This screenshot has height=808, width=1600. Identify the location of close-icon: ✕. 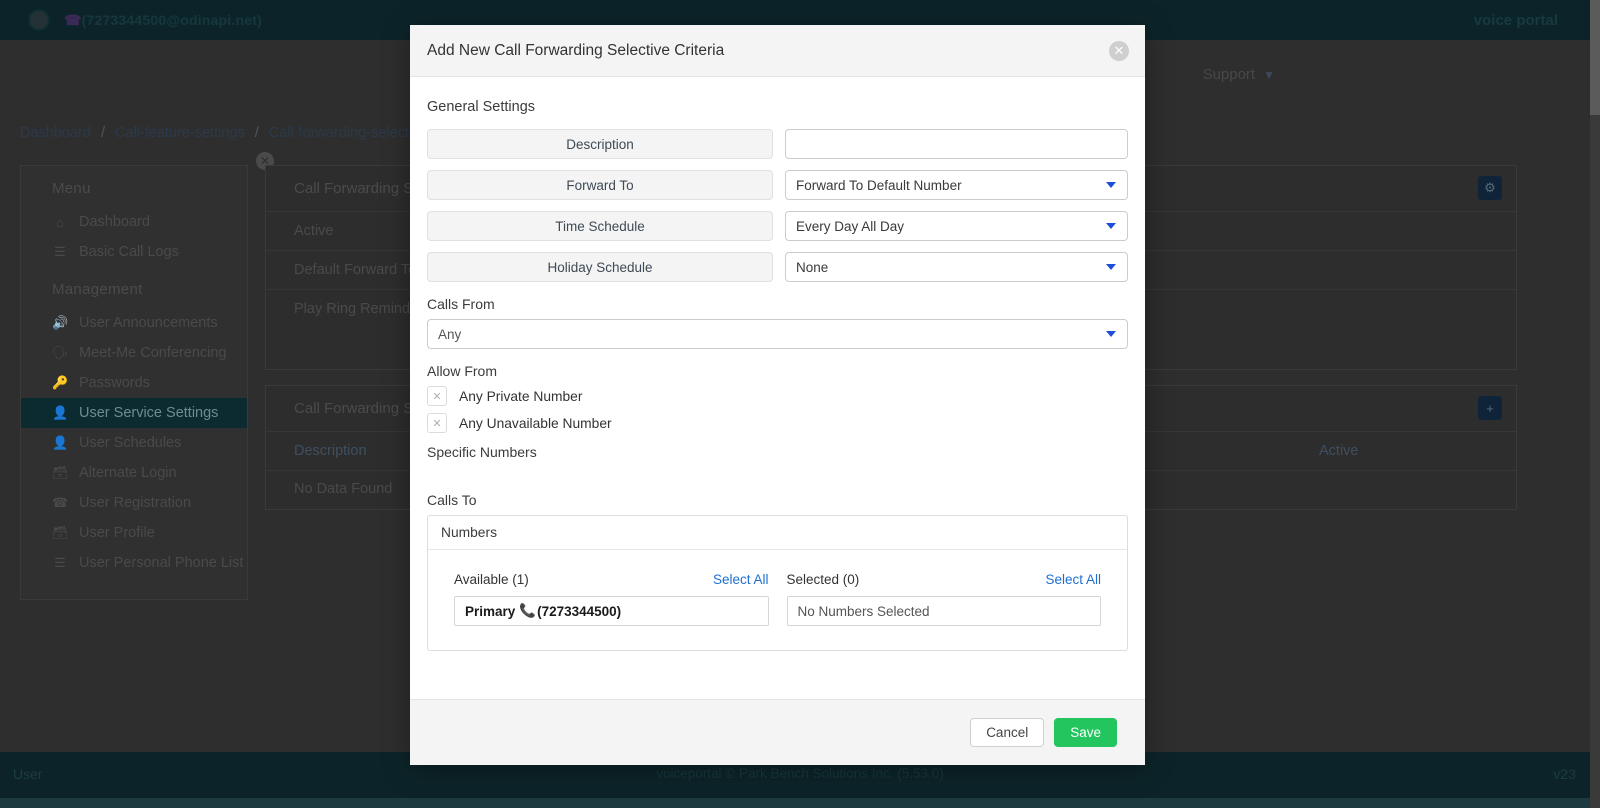
(1119, 51).